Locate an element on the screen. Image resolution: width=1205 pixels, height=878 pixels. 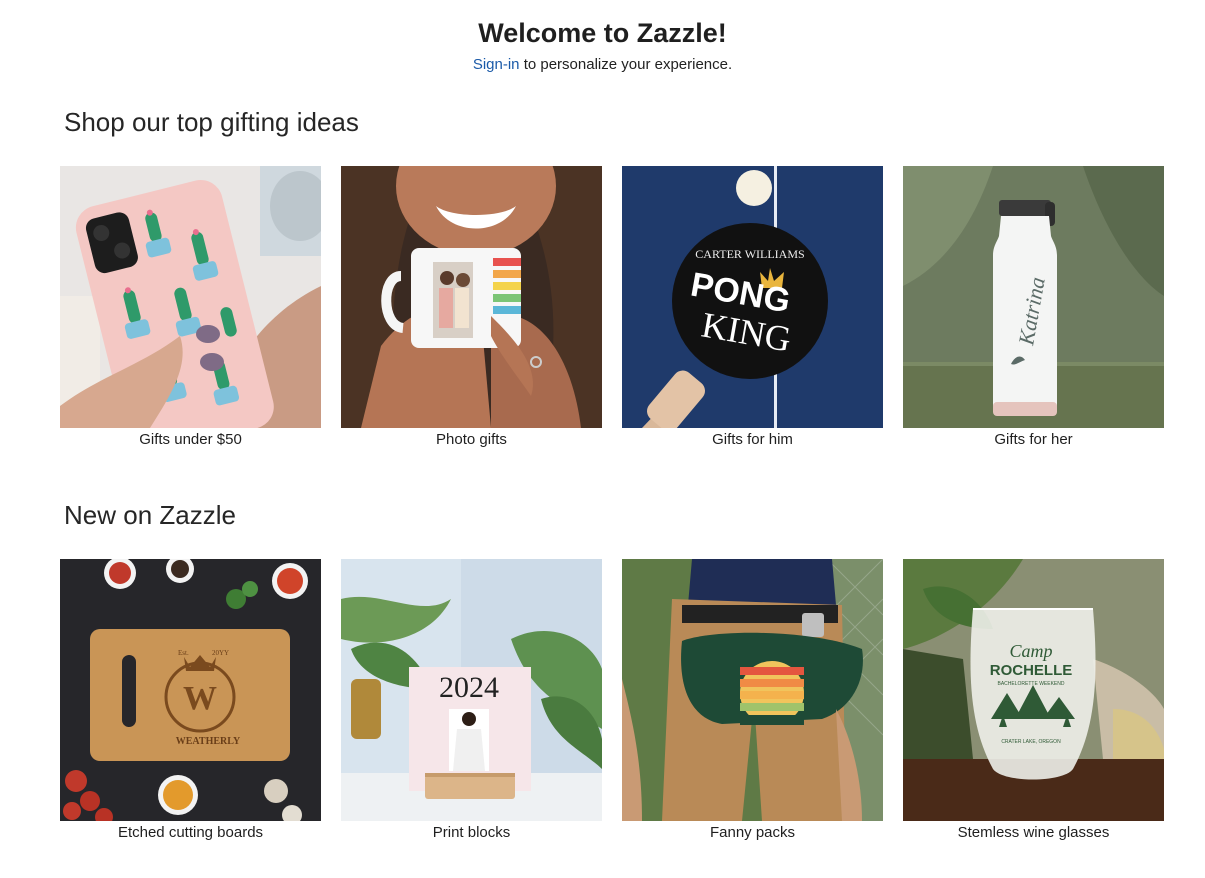
cactus-phone-case-image is located at coordinates (190, 297).